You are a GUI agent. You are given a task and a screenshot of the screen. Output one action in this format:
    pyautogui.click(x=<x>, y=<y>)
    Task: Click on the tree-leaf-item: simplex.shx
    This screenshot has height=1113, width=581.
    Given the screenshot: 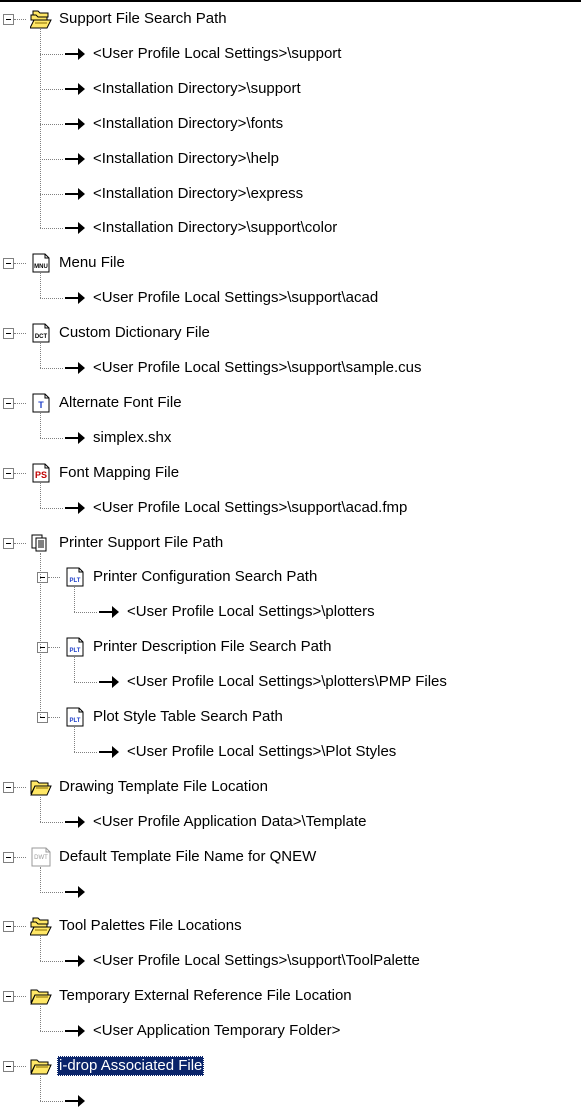 What is the action you would take?
    pyautogui.click(x=118, y=438)
    